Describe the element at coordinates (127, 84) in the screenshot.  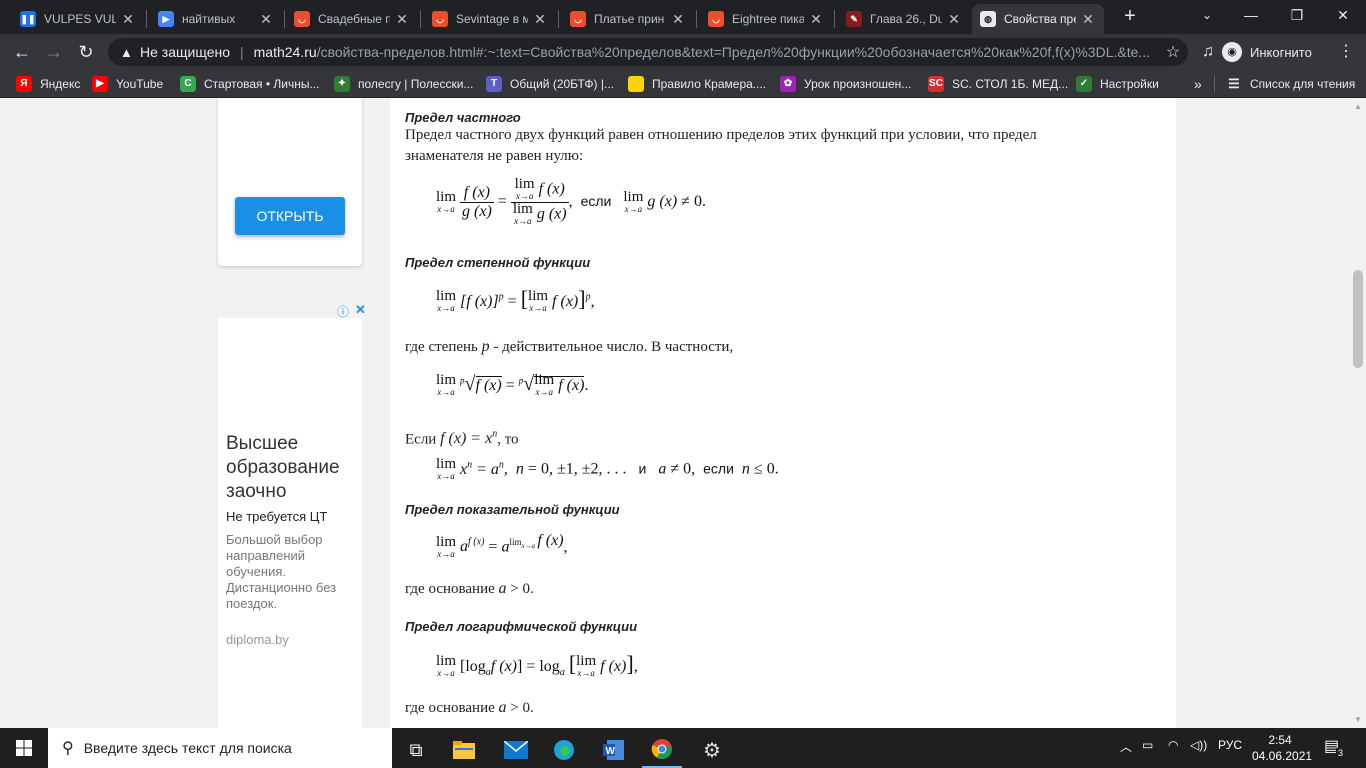
I see `bookmark-item: ▶ YouTube` at that location.